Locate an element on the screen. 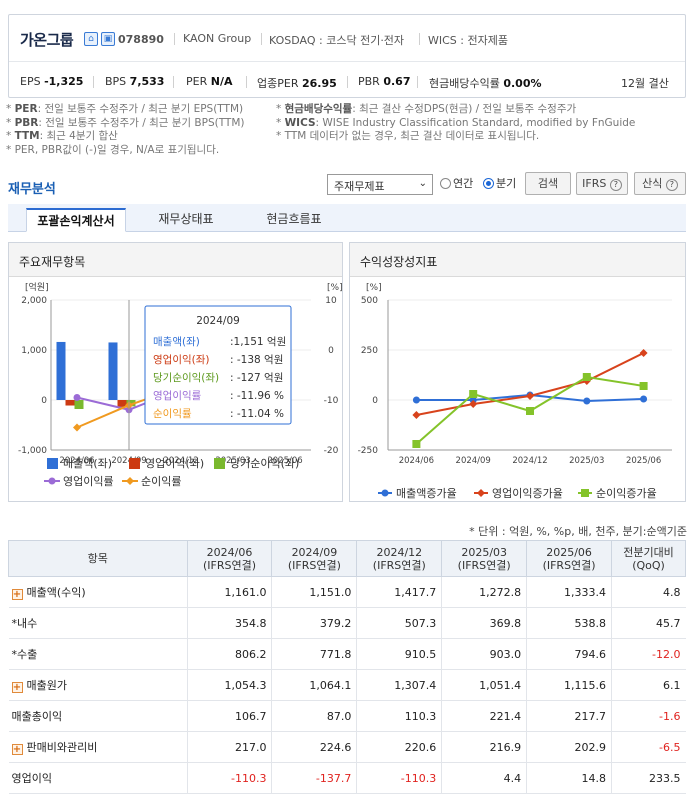 The height and width of the screenshot is (796, 695). bps-metric: BPS 7,533 is located at coordinates (135, 81).